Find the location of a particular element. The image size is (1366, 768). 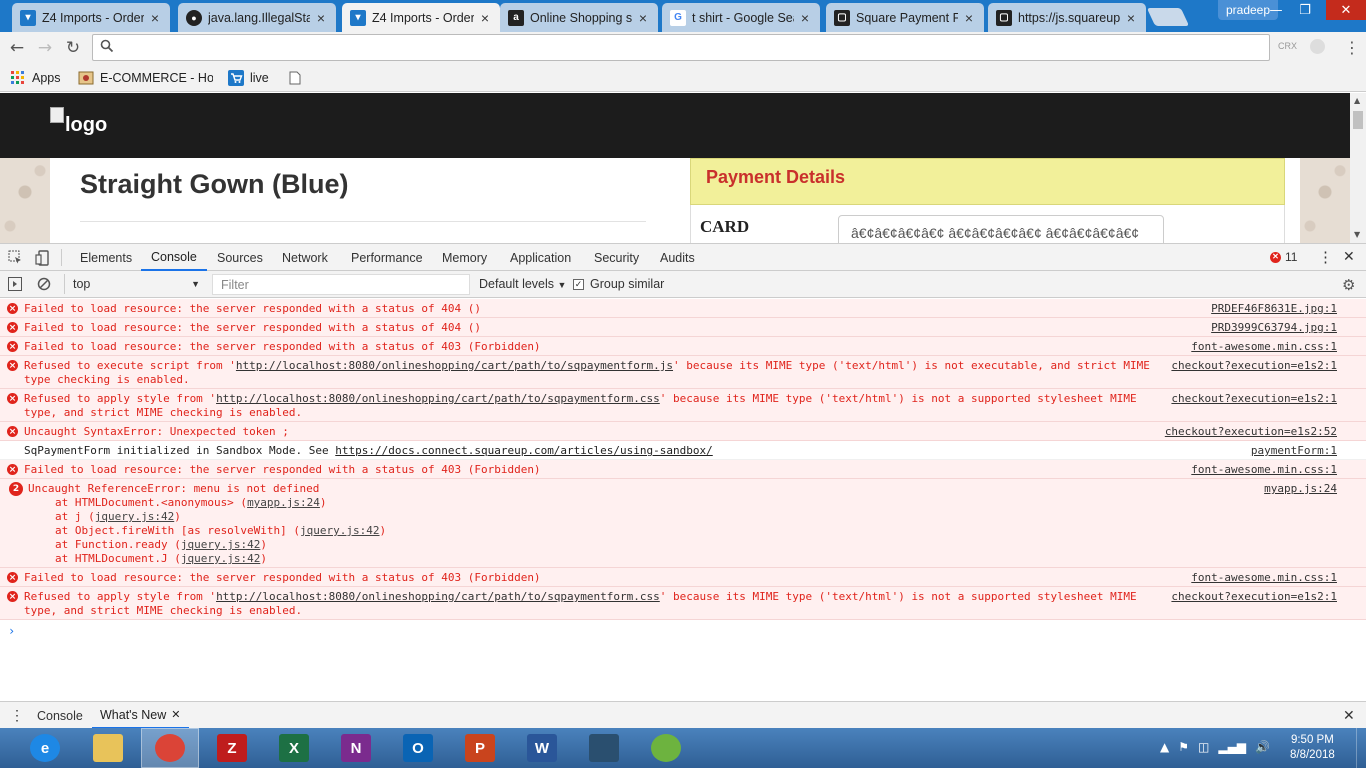

message-source-link: paymentForm:1 is located at coordinates (1294, 451).